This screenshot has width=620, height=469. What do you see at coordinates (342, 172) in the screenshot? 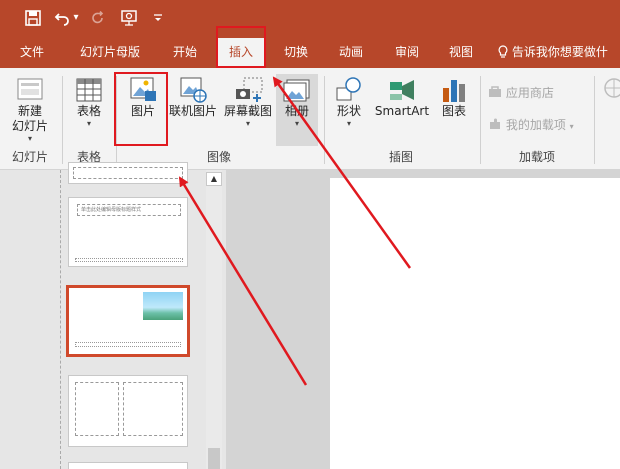
I see `arrow-to-insert-tab` at bounding box center [342, 172].